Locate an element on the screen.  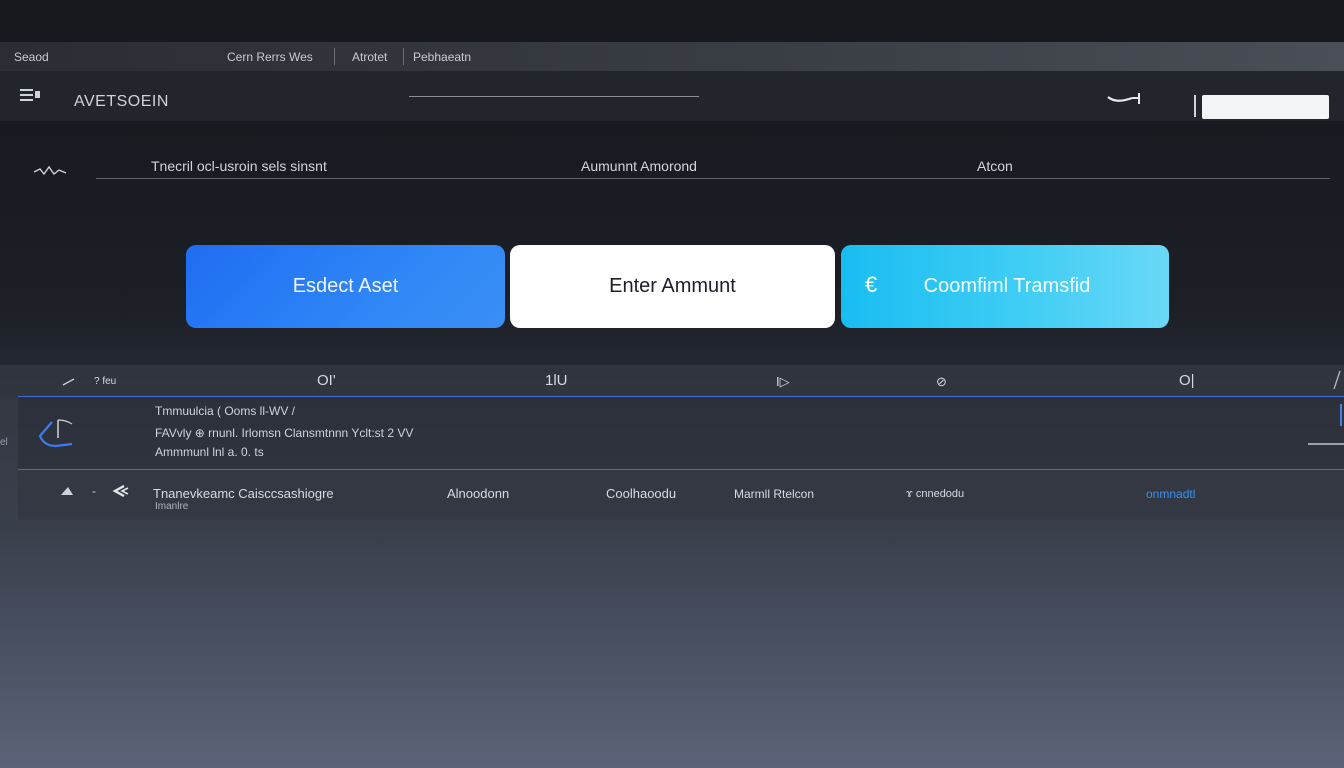
column-header-amount: Aumunnt Amorond is located at coordinates (639, 166).